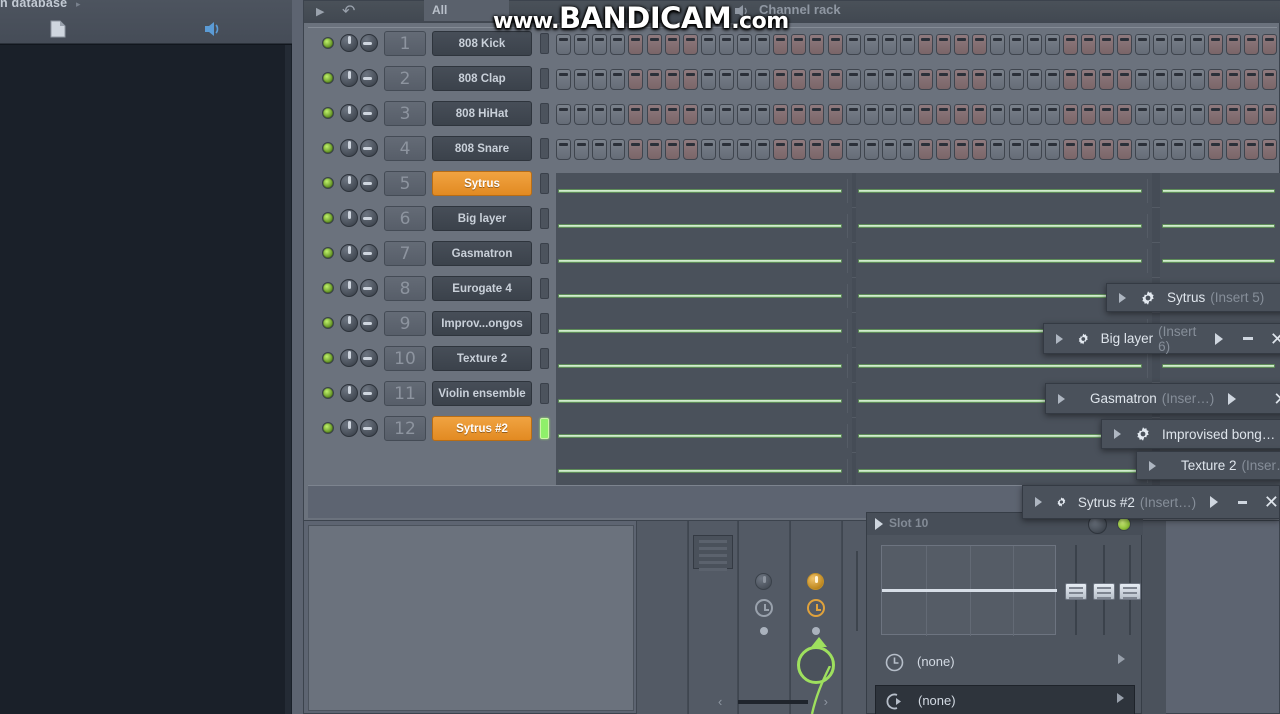  I want to click on gear-icon, so click(1148, 298).